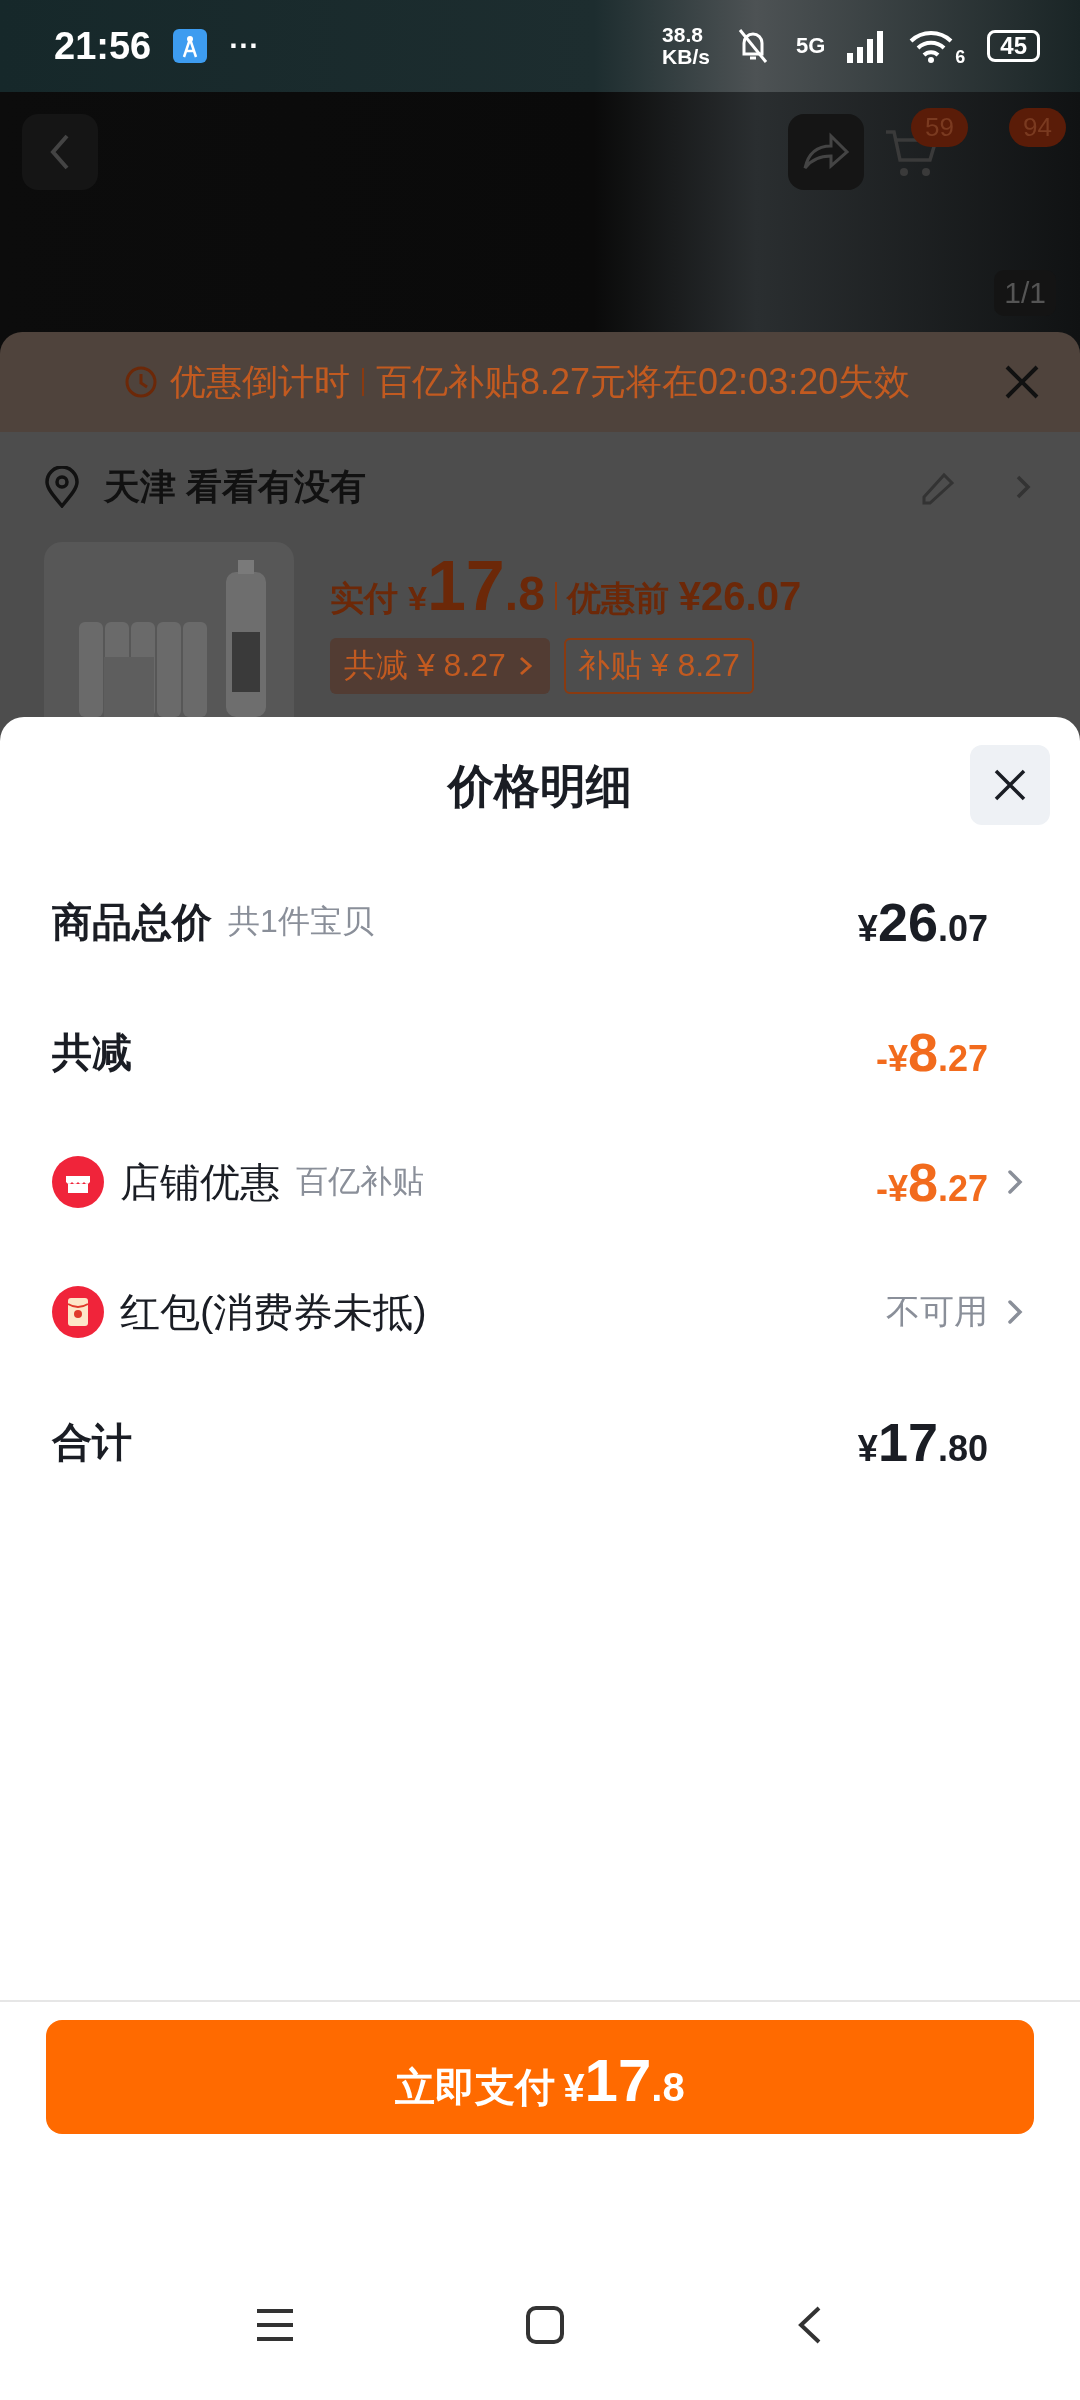 The width and height of the screenshot is (1080, 2400). What do you see at coordinates (810, 46) in the screenshot?
I see `network-type: 5G` at bounding box center [810, 46].